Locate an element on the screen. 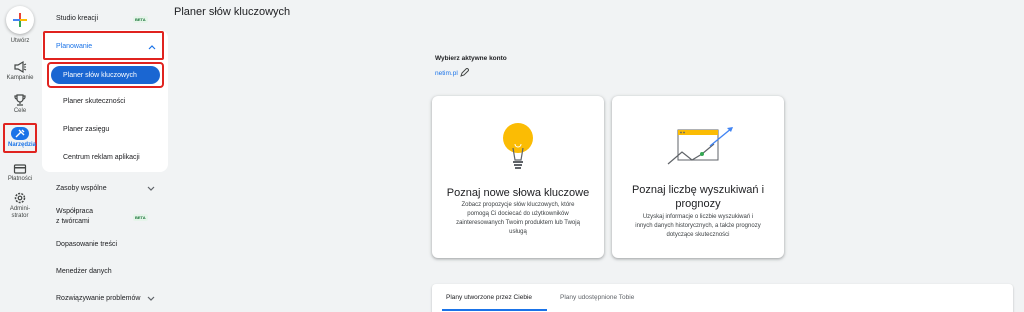  tools-active-pill is located at coordinates (20, 133).